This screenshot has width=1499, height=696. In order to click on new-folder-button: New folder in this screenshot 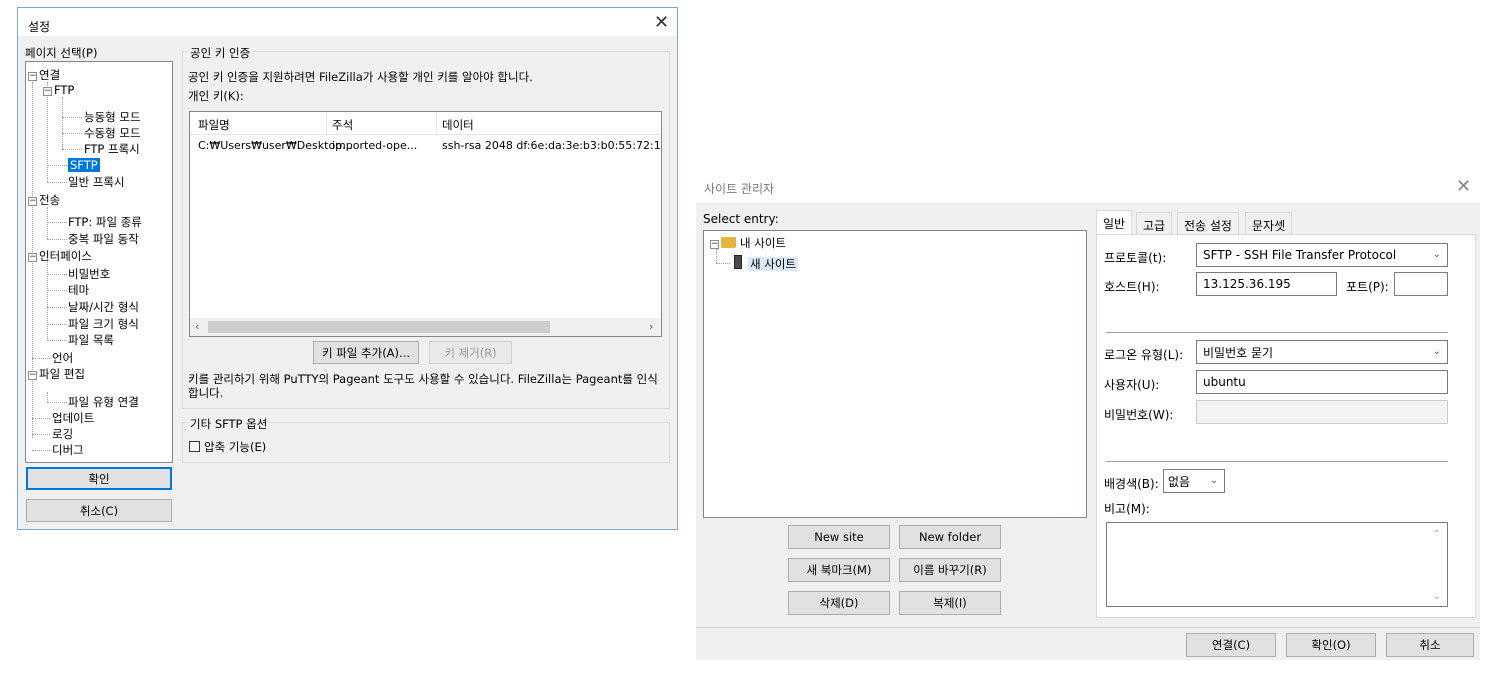, I will do `click(950, 537)`.